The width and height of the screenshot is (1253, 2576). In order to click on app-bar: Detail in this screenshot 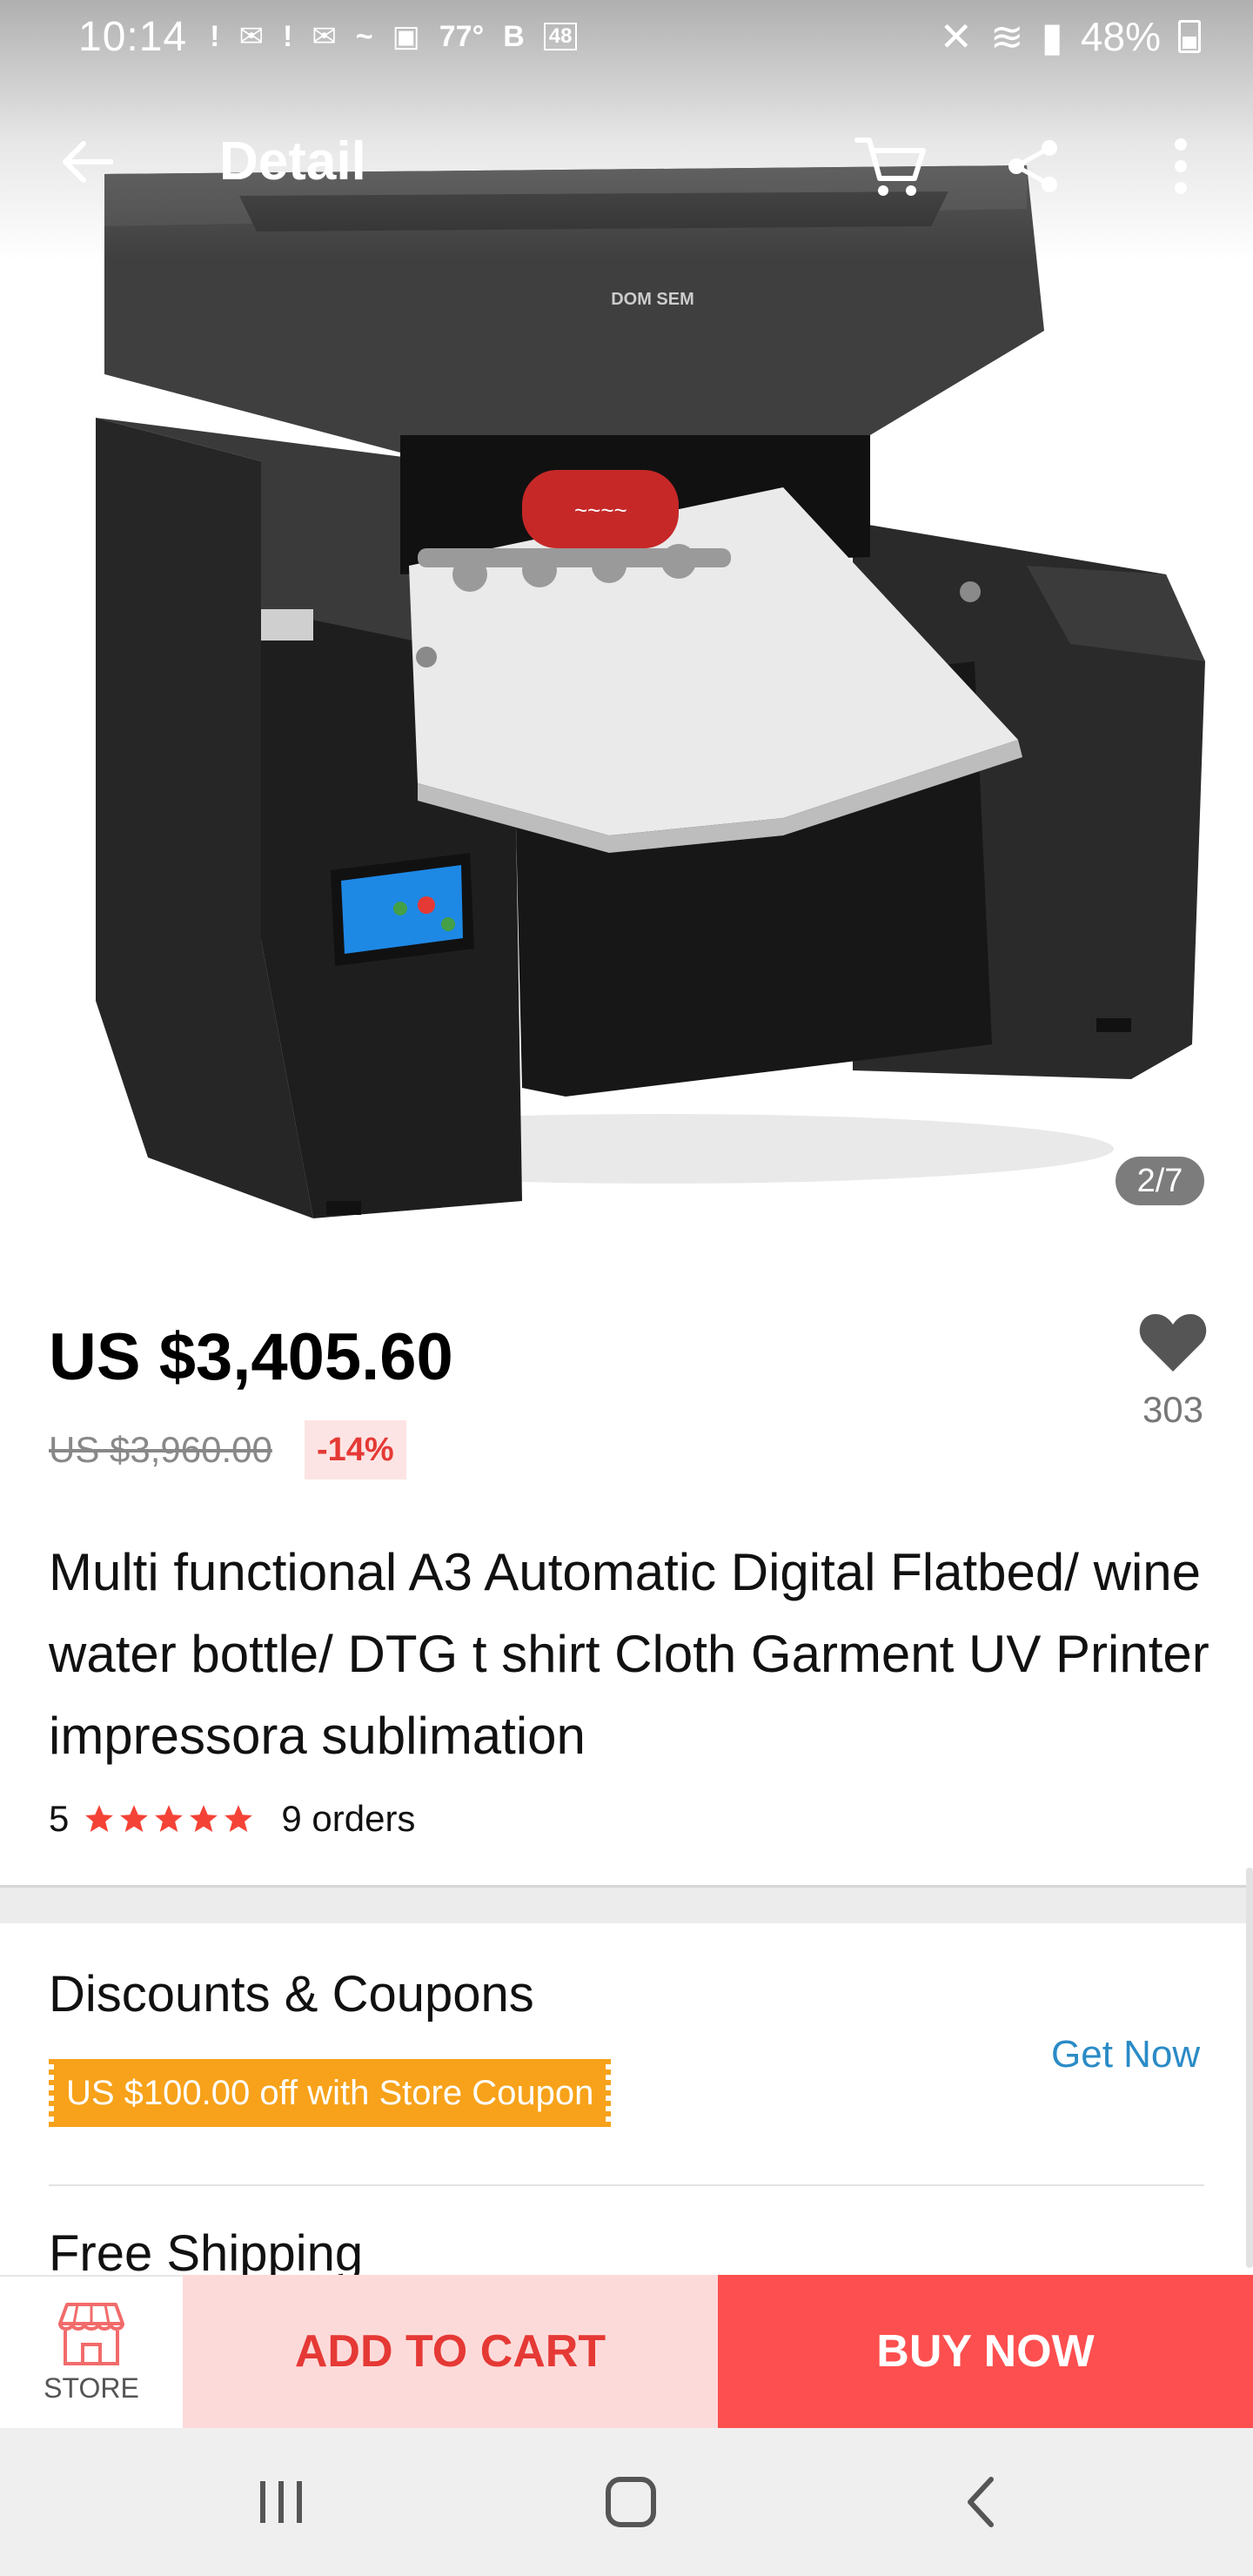, I will do `click(626, 161)`.